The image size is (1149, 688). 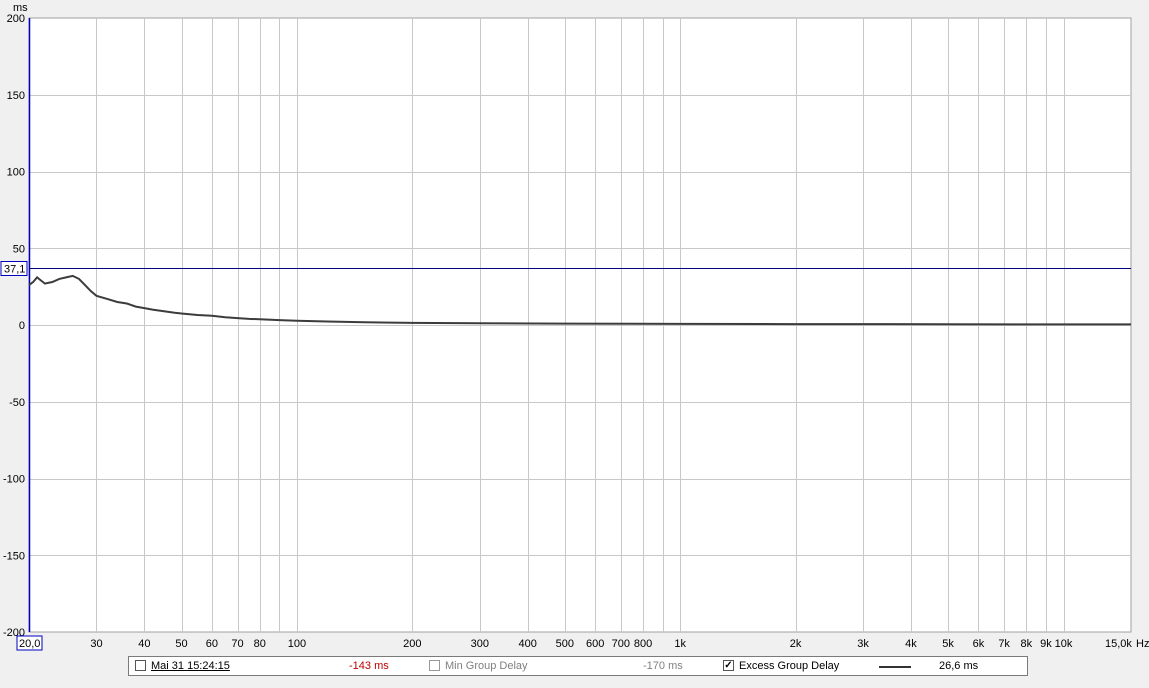 I want to click on measurement-name: Mai 31 15:24:15, so click(x=190, y=666).